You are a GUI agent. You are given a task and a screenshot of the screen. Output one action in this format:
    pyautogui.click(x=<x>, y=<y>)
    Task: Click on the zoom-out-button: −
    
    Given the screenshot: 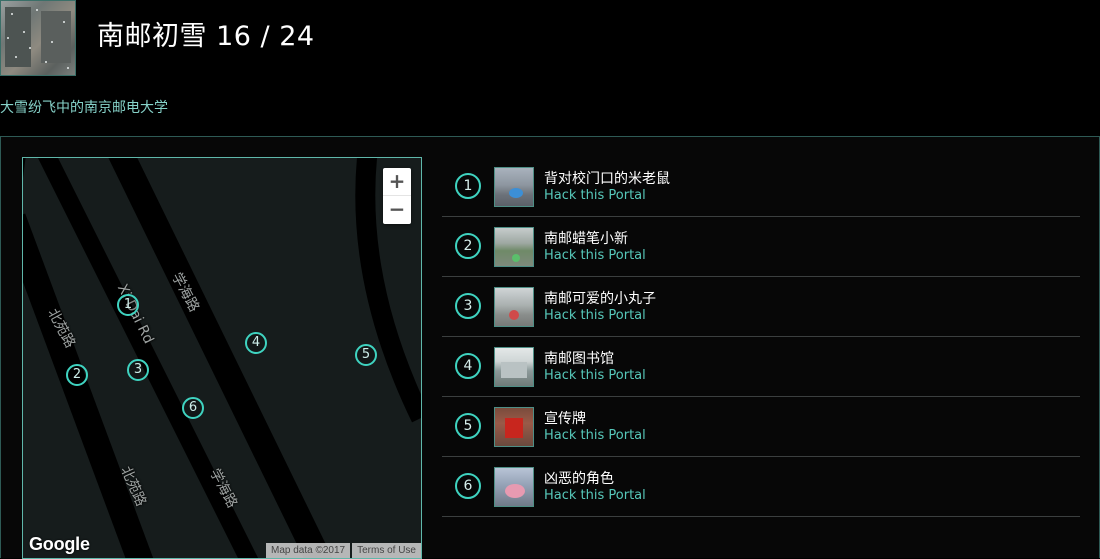 What is the action you would take?
    pyautogui.click(x=397, y=210)
    